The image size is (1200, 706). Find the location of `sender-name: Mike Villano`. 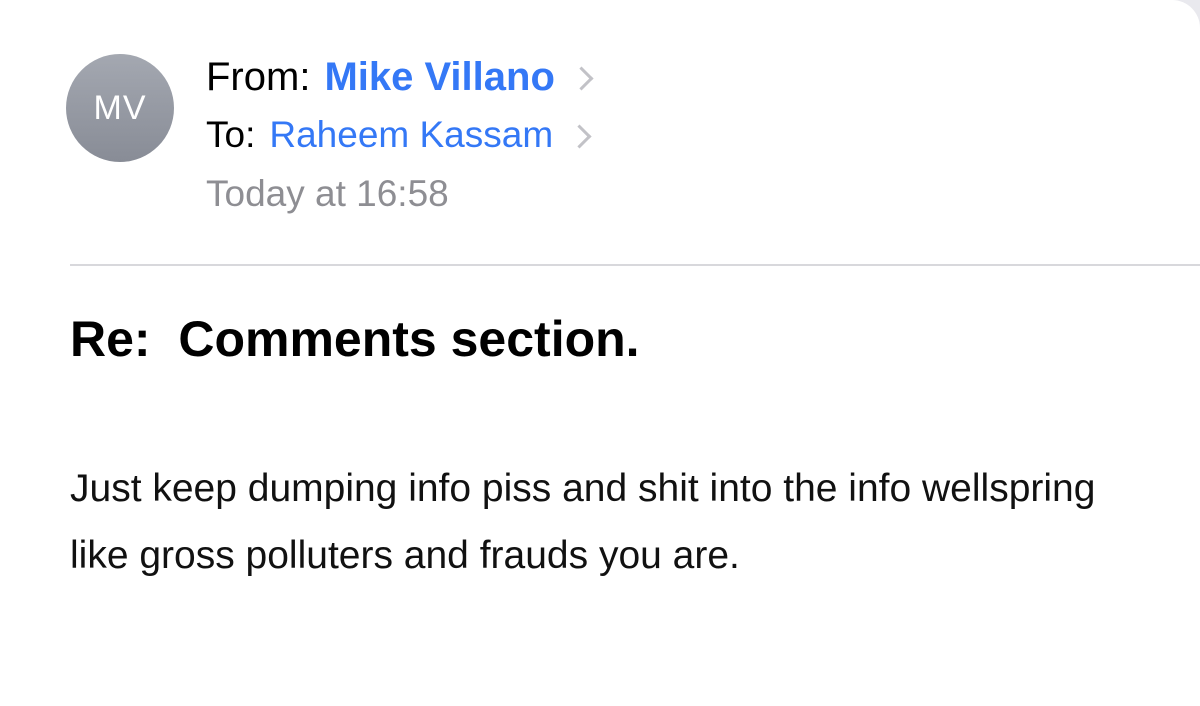

sender-name: Mike Villano is located at coordinates (439, 77).